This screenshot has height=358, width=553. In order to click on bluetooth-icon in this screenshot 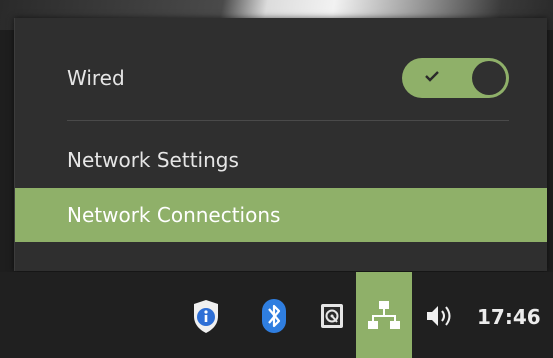, I will do `click(274, 316)`.